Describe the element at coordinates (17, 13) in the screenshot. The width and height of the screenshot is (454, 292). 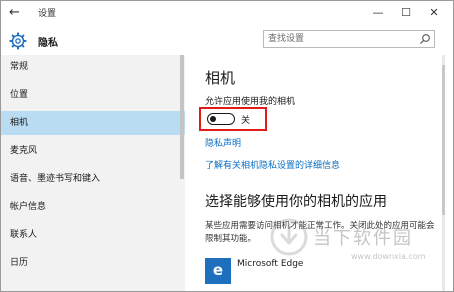
I see `back-arrow-icon: ←` at that location.